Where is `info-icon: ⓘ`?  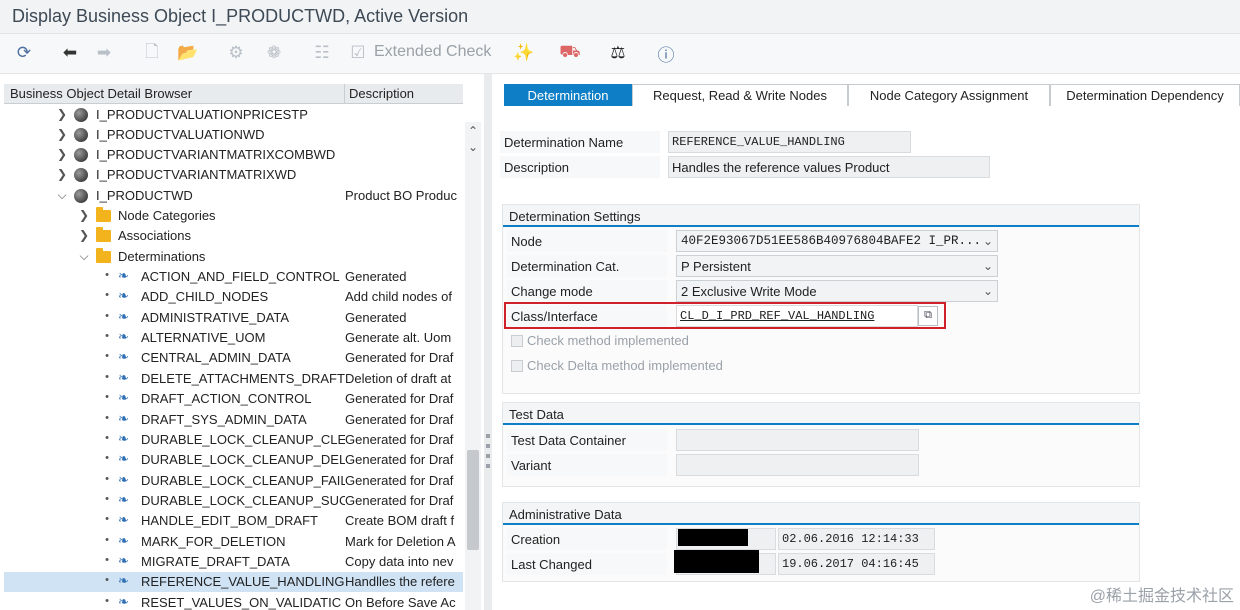 info-icon: ⓘ is located at coordinates (666, 53).